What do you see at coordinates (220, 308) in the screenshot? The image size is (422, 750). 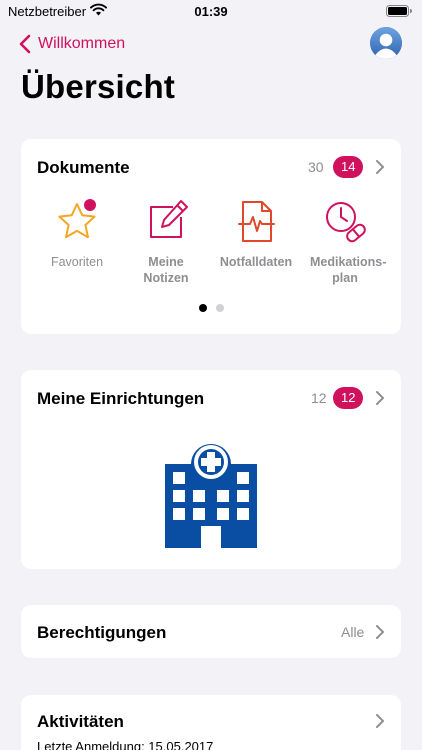 I see `page-indicator-inactive` at bounding box center [220, 308].